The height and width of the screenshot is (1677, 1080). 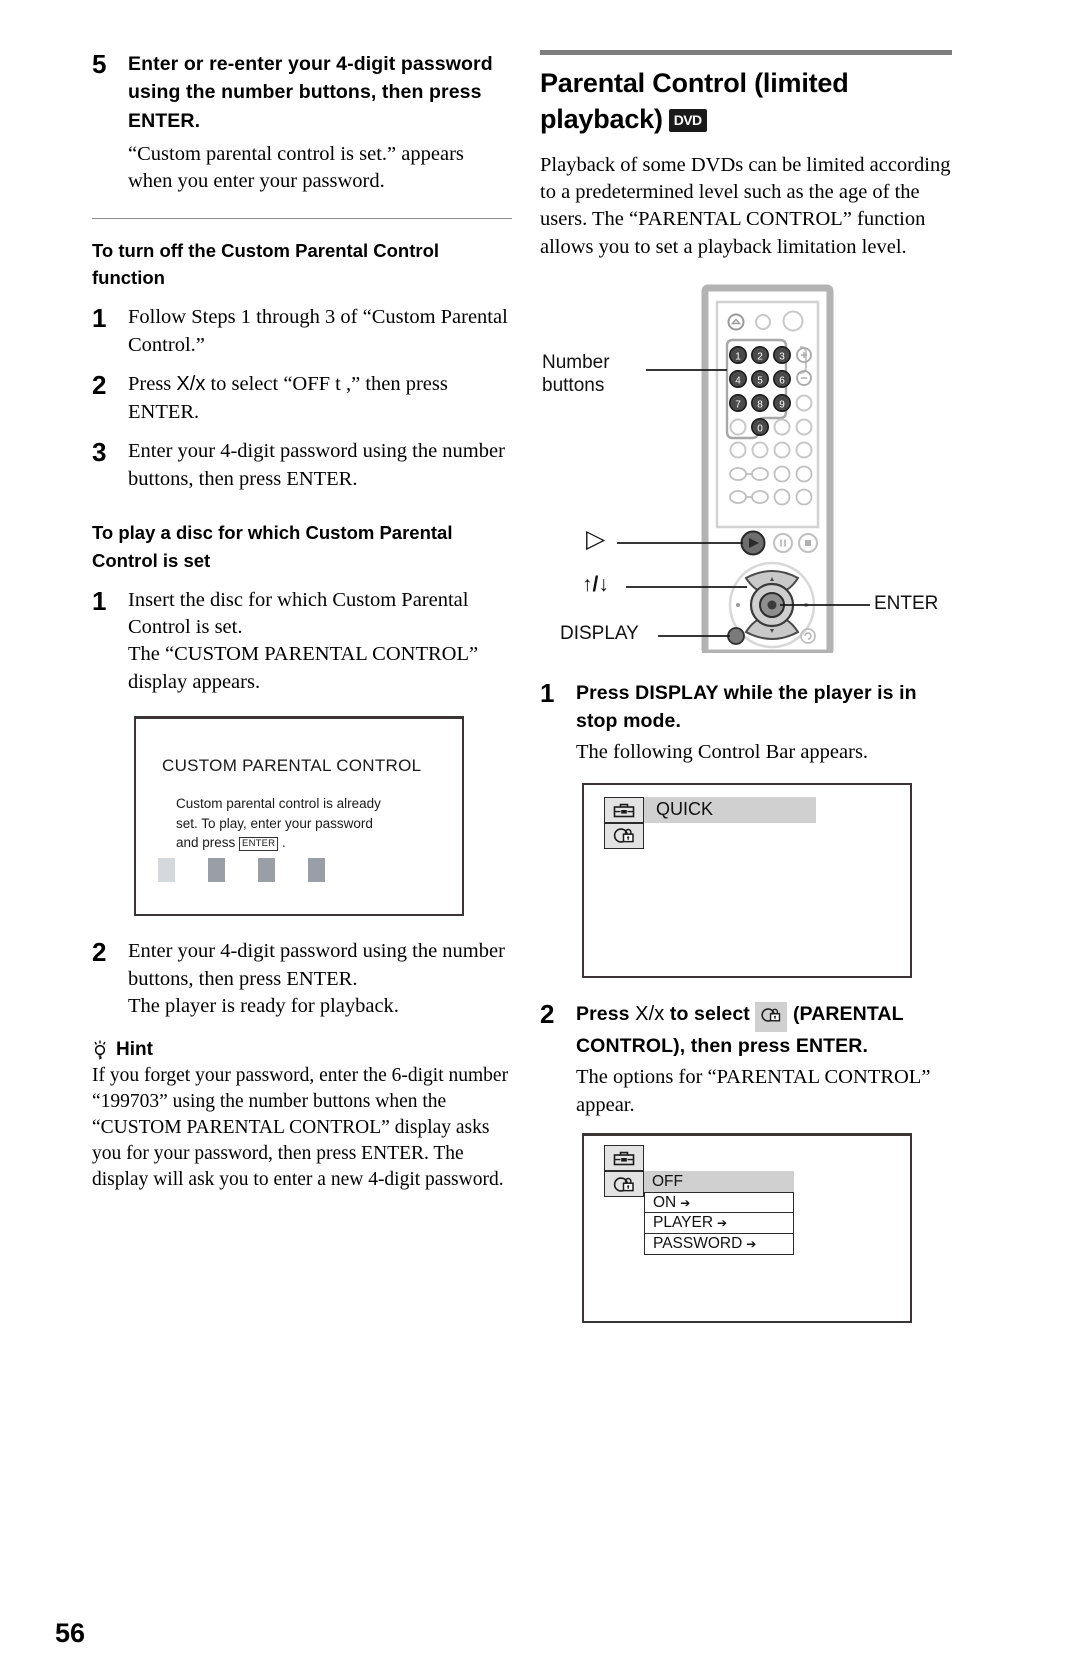 I want to click on page-title-line-1: Parental Control (limited, so click(x=694, y=83).